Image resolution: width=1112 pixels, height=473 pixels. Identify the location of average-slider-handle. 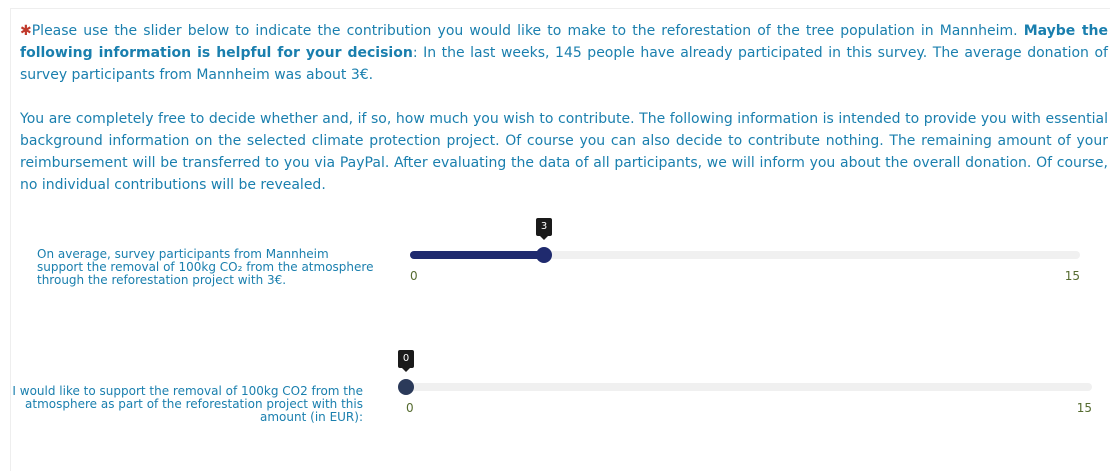
(544, 255).